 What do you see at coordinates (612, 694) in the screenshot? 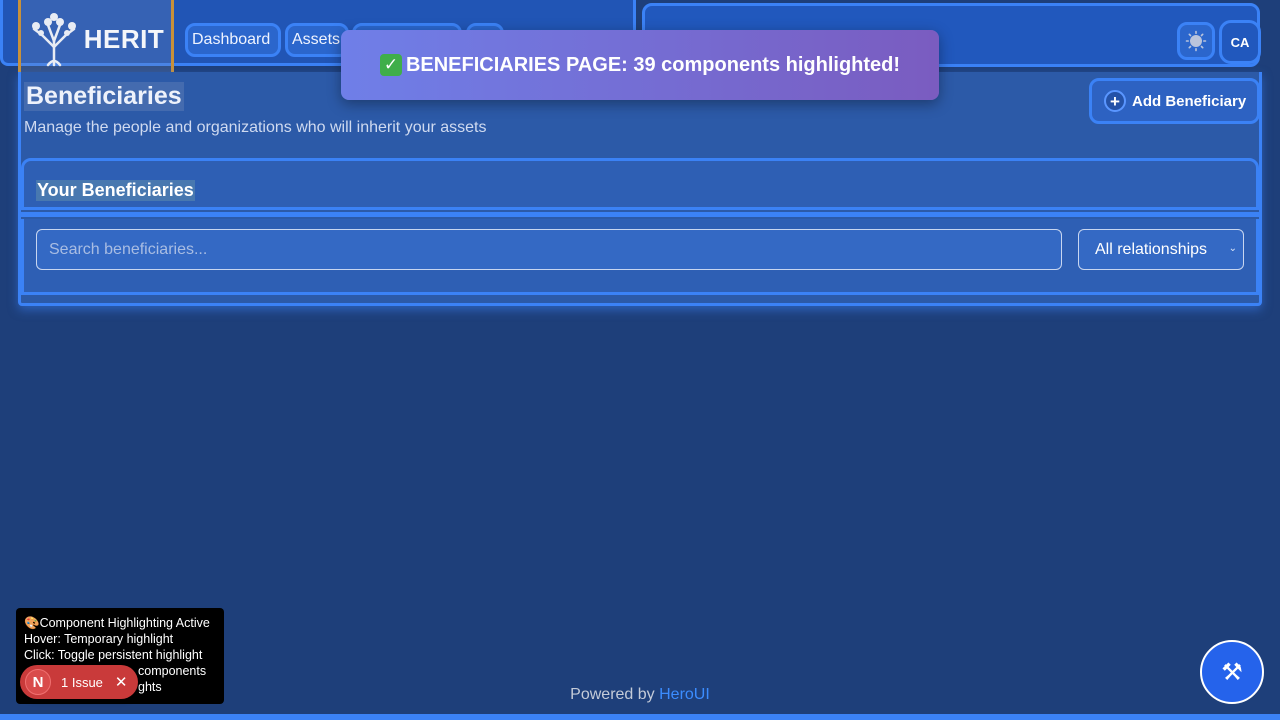
I see `footer-prefix: Powered by` at bounding box center [612, 694].